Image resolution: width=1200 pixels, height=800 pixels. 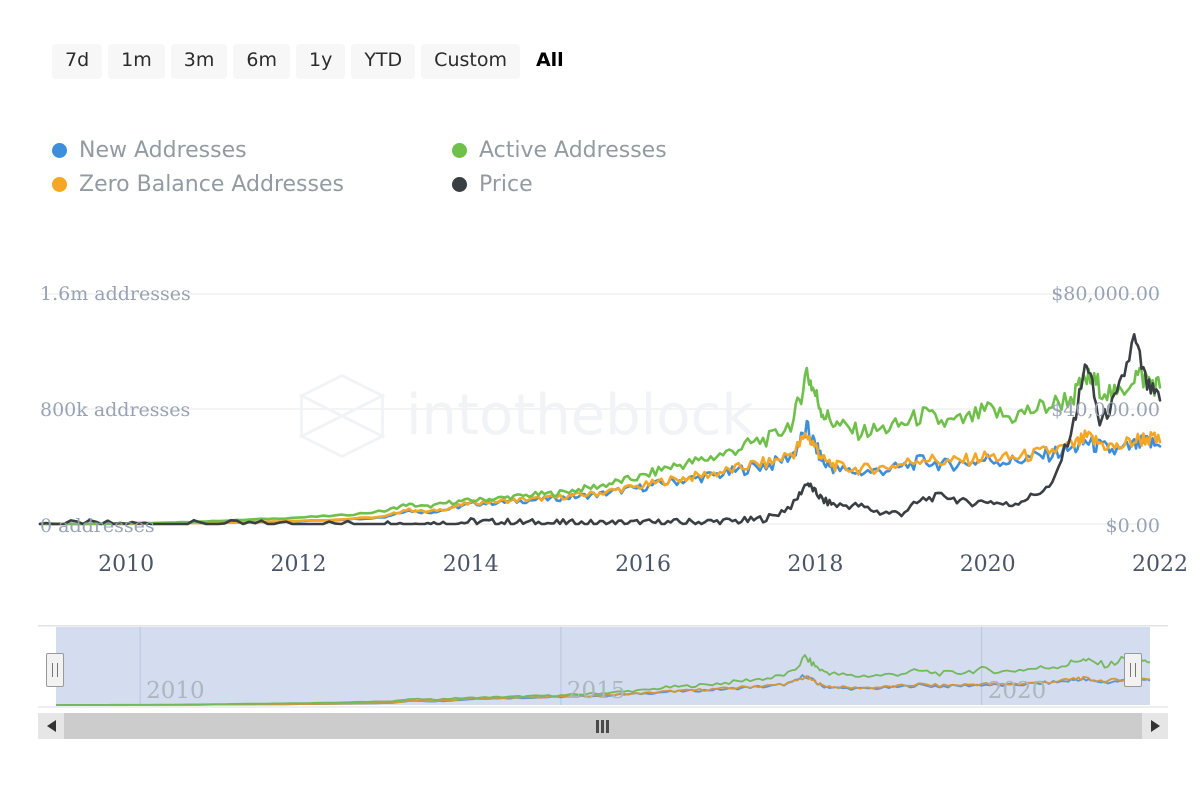 What do you see at coordinates (252, 150) in the screenshot?
I see `legend-item-new-addresses: New Addresses` at bounding box center [252, 150].